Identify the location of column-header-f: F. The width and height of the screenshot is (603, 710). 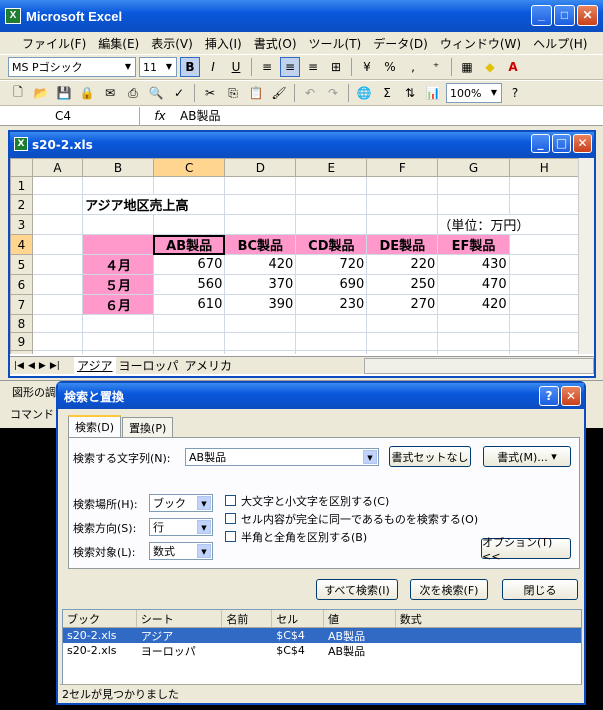
(402, 167).